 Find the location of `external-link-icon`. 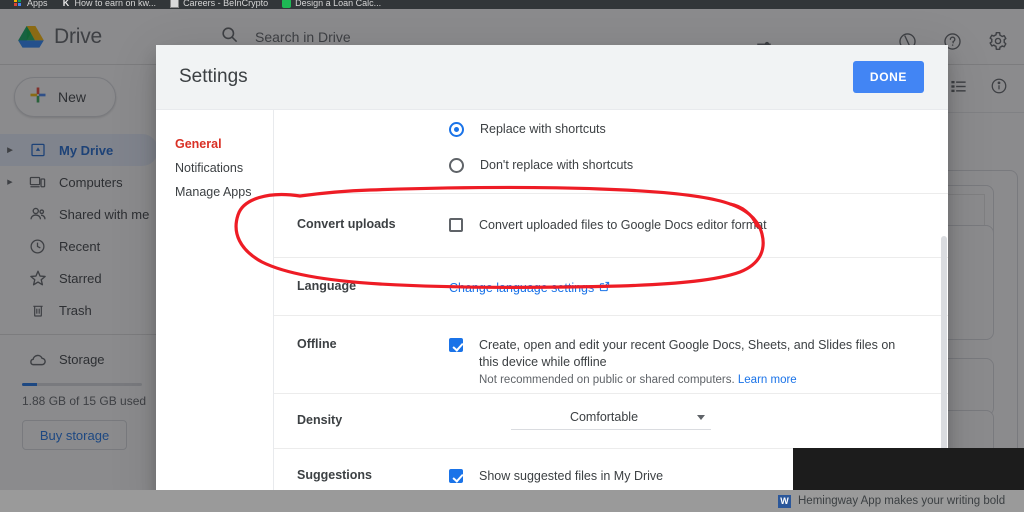

external-link-icon is located at coordinates (604, 288).